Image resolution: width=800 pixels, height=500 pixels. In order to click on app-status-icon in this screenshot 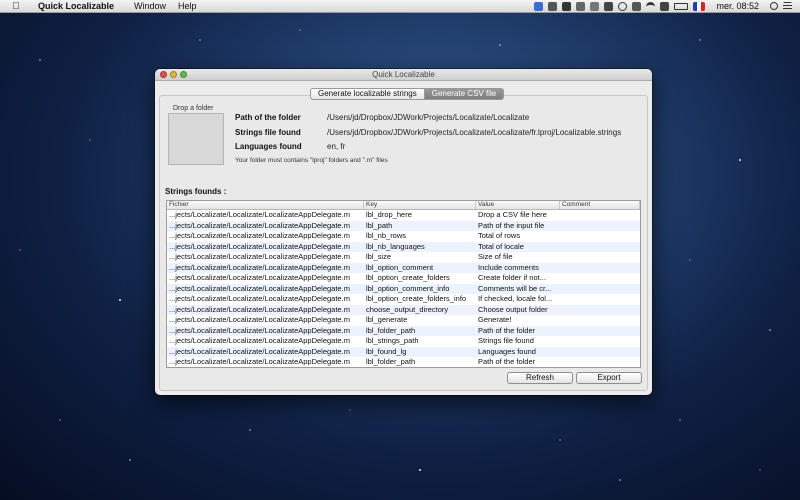, I will do `click(567, 6)`.